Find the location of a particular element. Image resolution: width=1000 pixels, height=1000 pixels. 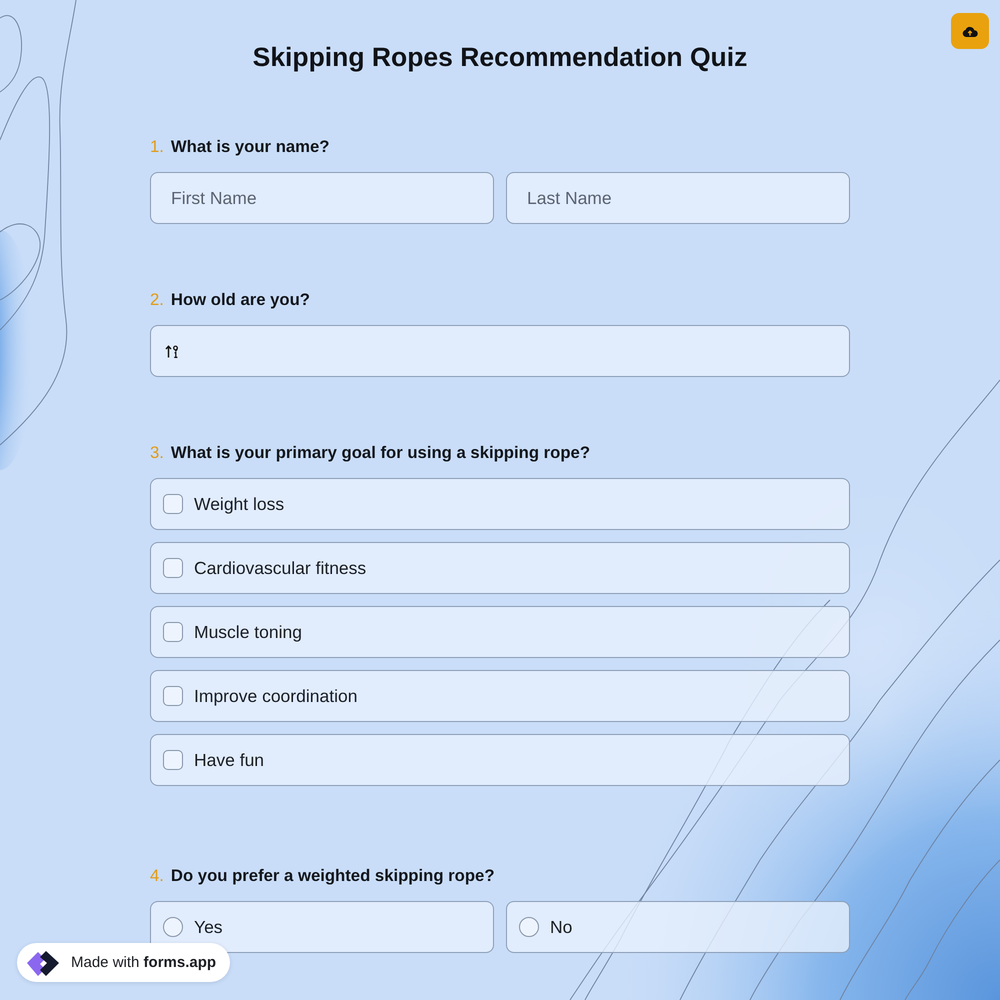

badge-text: Made with forms.app is located at coordinates (143, 962).